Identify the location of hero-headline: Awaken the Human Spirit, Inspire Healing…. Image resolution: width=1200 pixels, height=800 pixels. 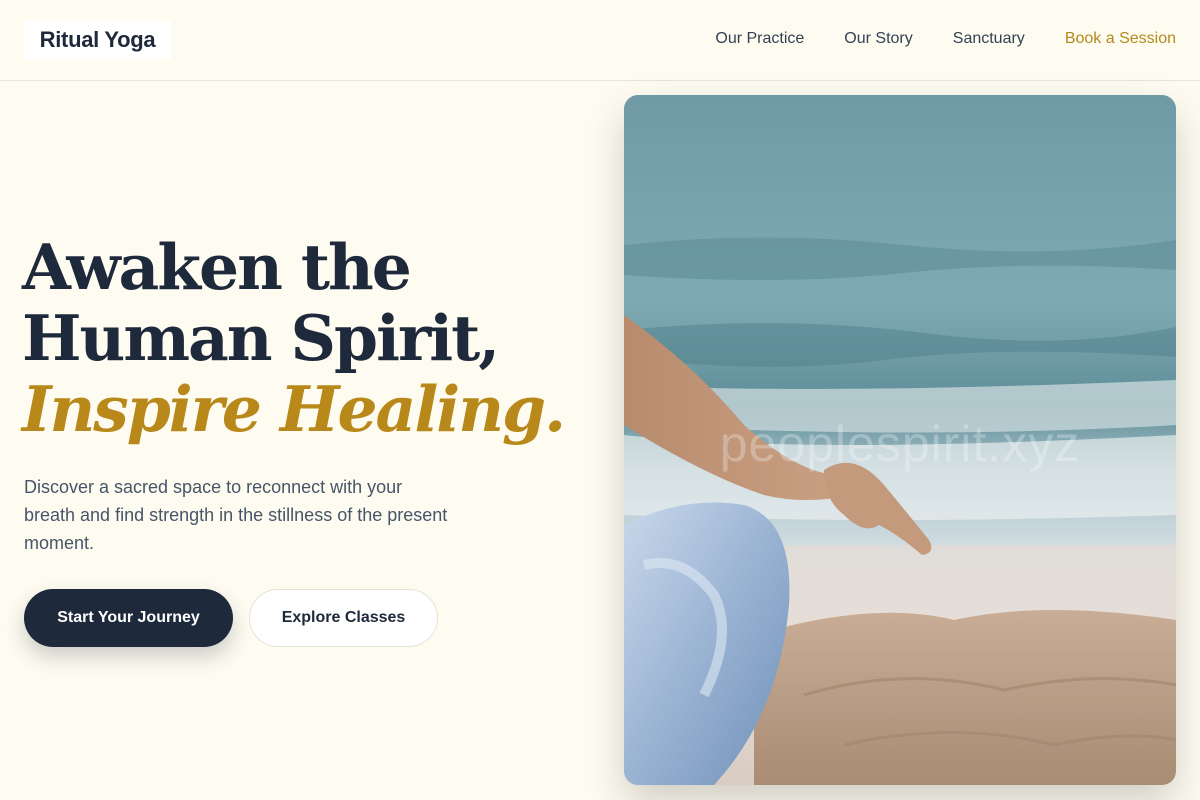
(312, 338).